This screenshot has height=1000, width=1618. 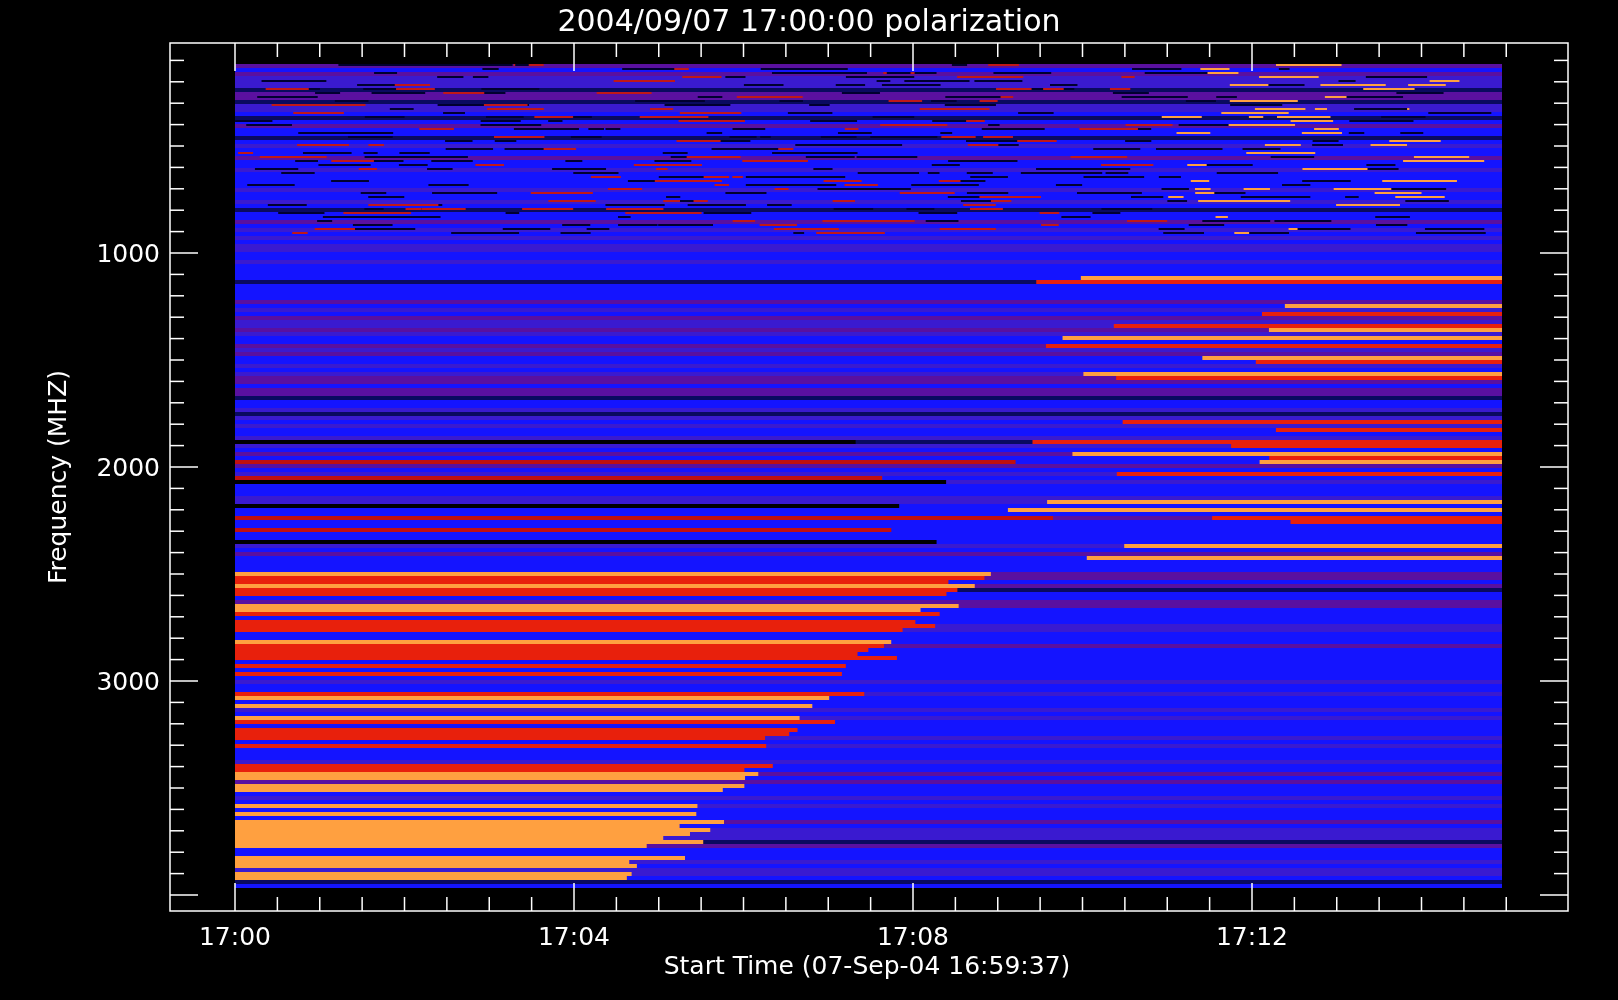 What do you see at coordinates (235, 936) in the screenshot?
I see `x-tick-label: 17:00` at bounding box center [235, 936].